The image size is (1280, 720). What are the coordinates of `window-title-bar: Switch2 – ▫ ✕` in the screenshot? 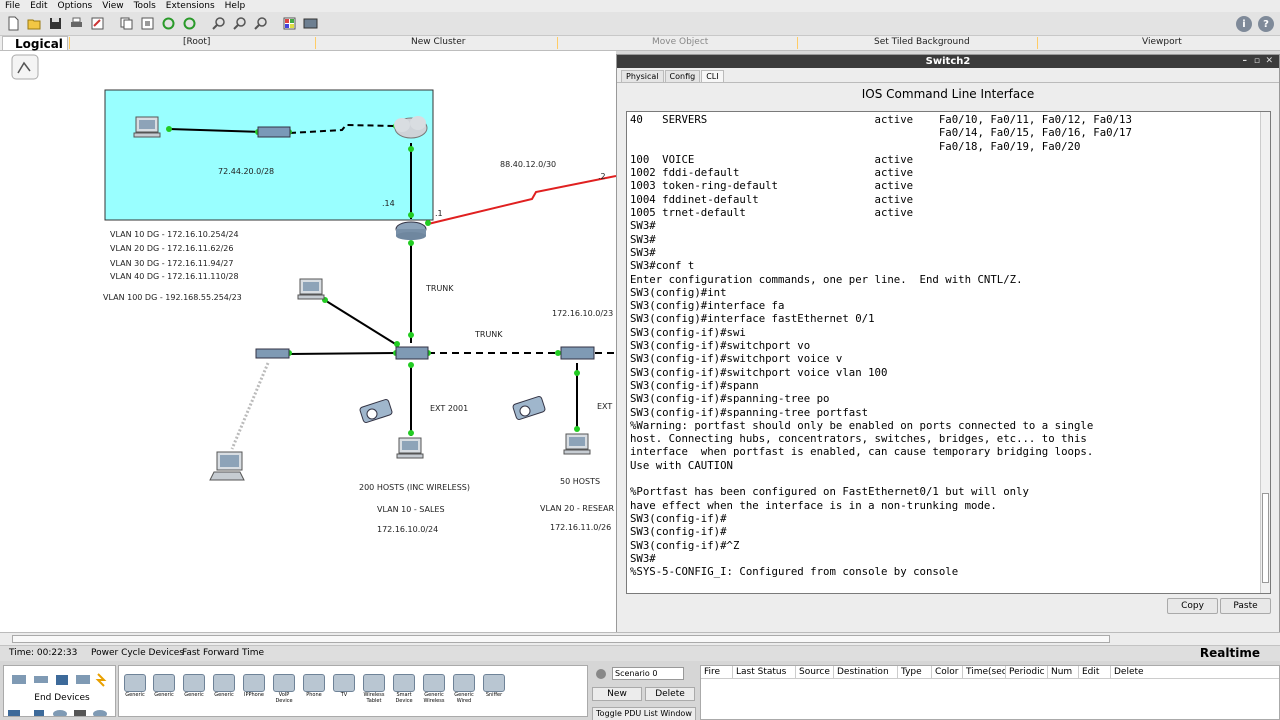 It's located at (948, 61).